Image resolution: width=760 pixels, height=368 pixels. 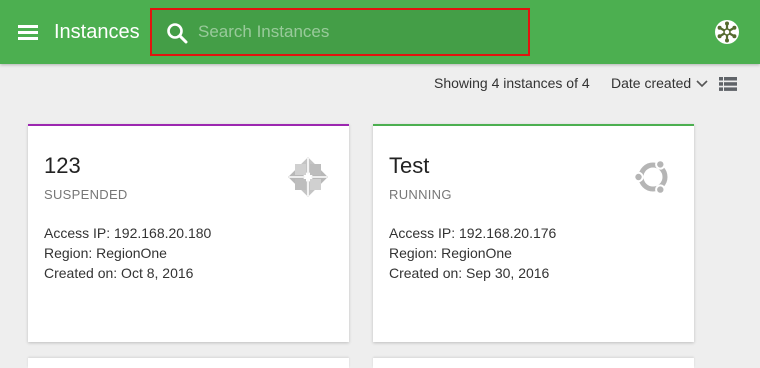 What do you see at coordinates (727, 32) in the screenshot?
I see `snowflake-avatar-icon` at bounding box center [727, 32].